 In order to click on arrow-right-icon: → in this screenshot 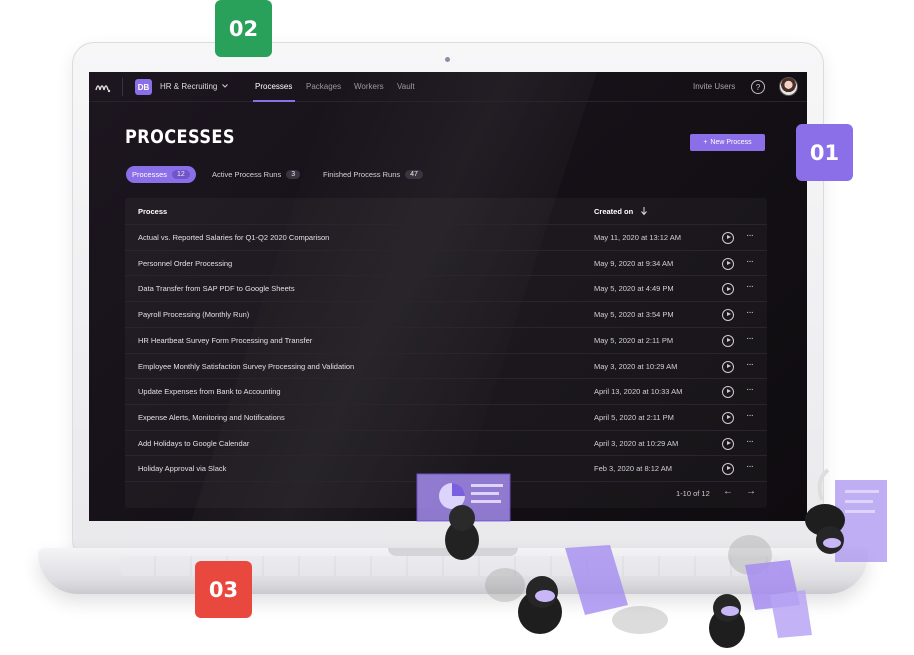, I will do `click(751, 491)`.